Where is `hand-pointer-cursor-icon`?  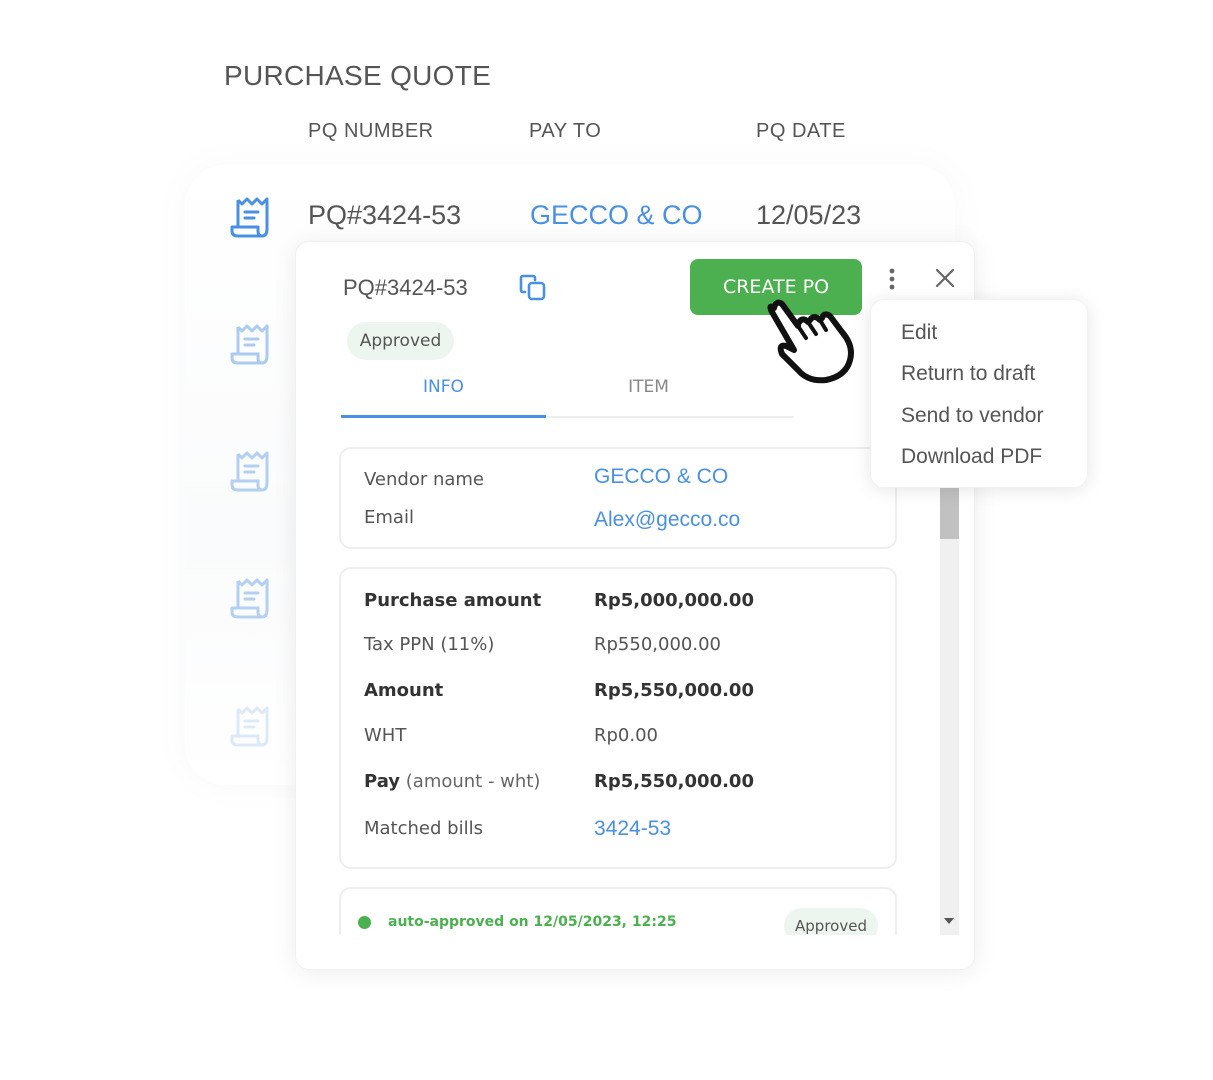 hand-pointer-cursor-icon is located at coordinates (810, 341).